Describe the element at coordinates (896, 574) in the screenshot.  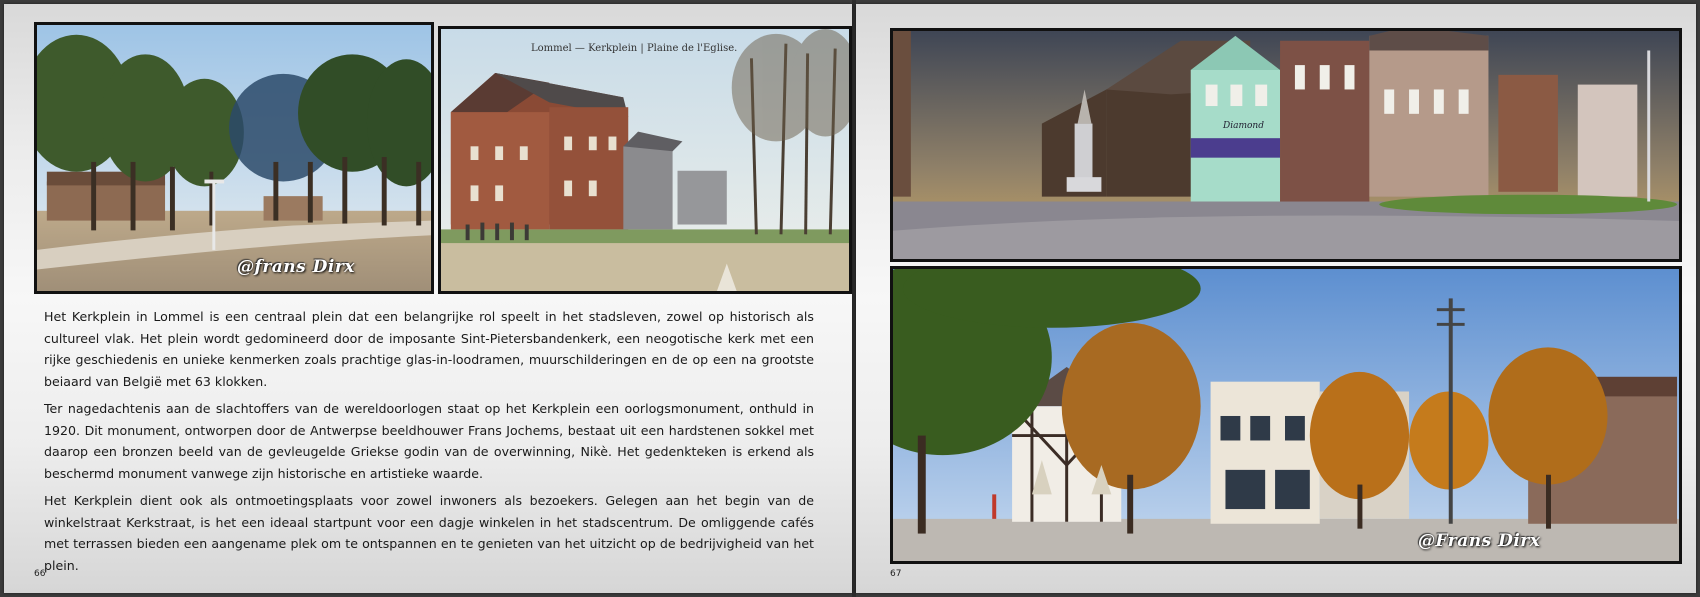
I see `page-number-right: 67` at that location.